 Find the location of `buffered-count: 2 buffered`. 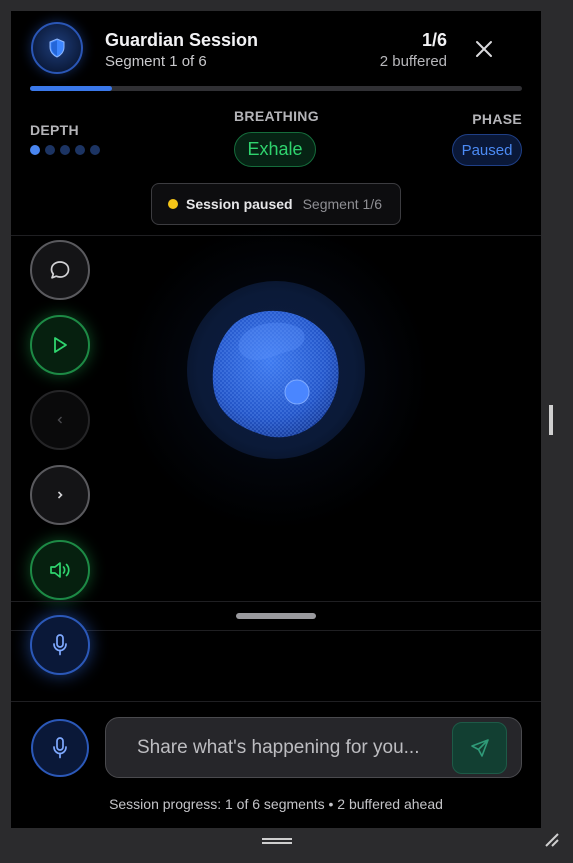

buffered-count: 2 buffered is located at coordinates (413, 61).